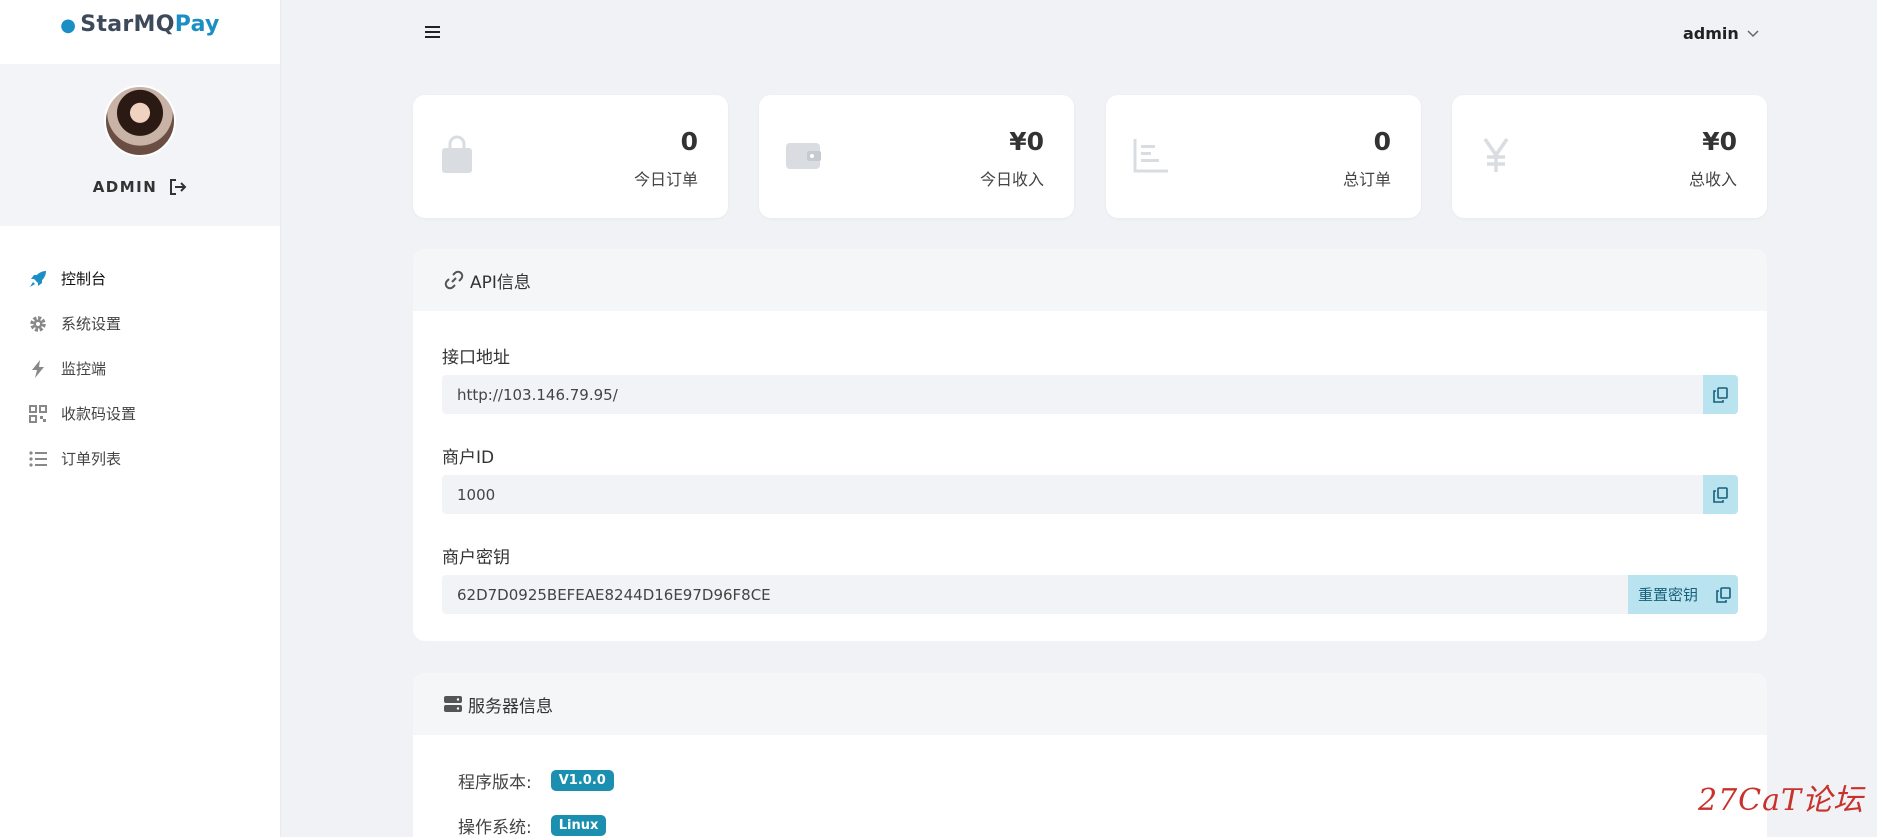 The height and width of the screenshot is (837, 1877). I want to click on merchant-id-field: 1000, so click(1090, 494).